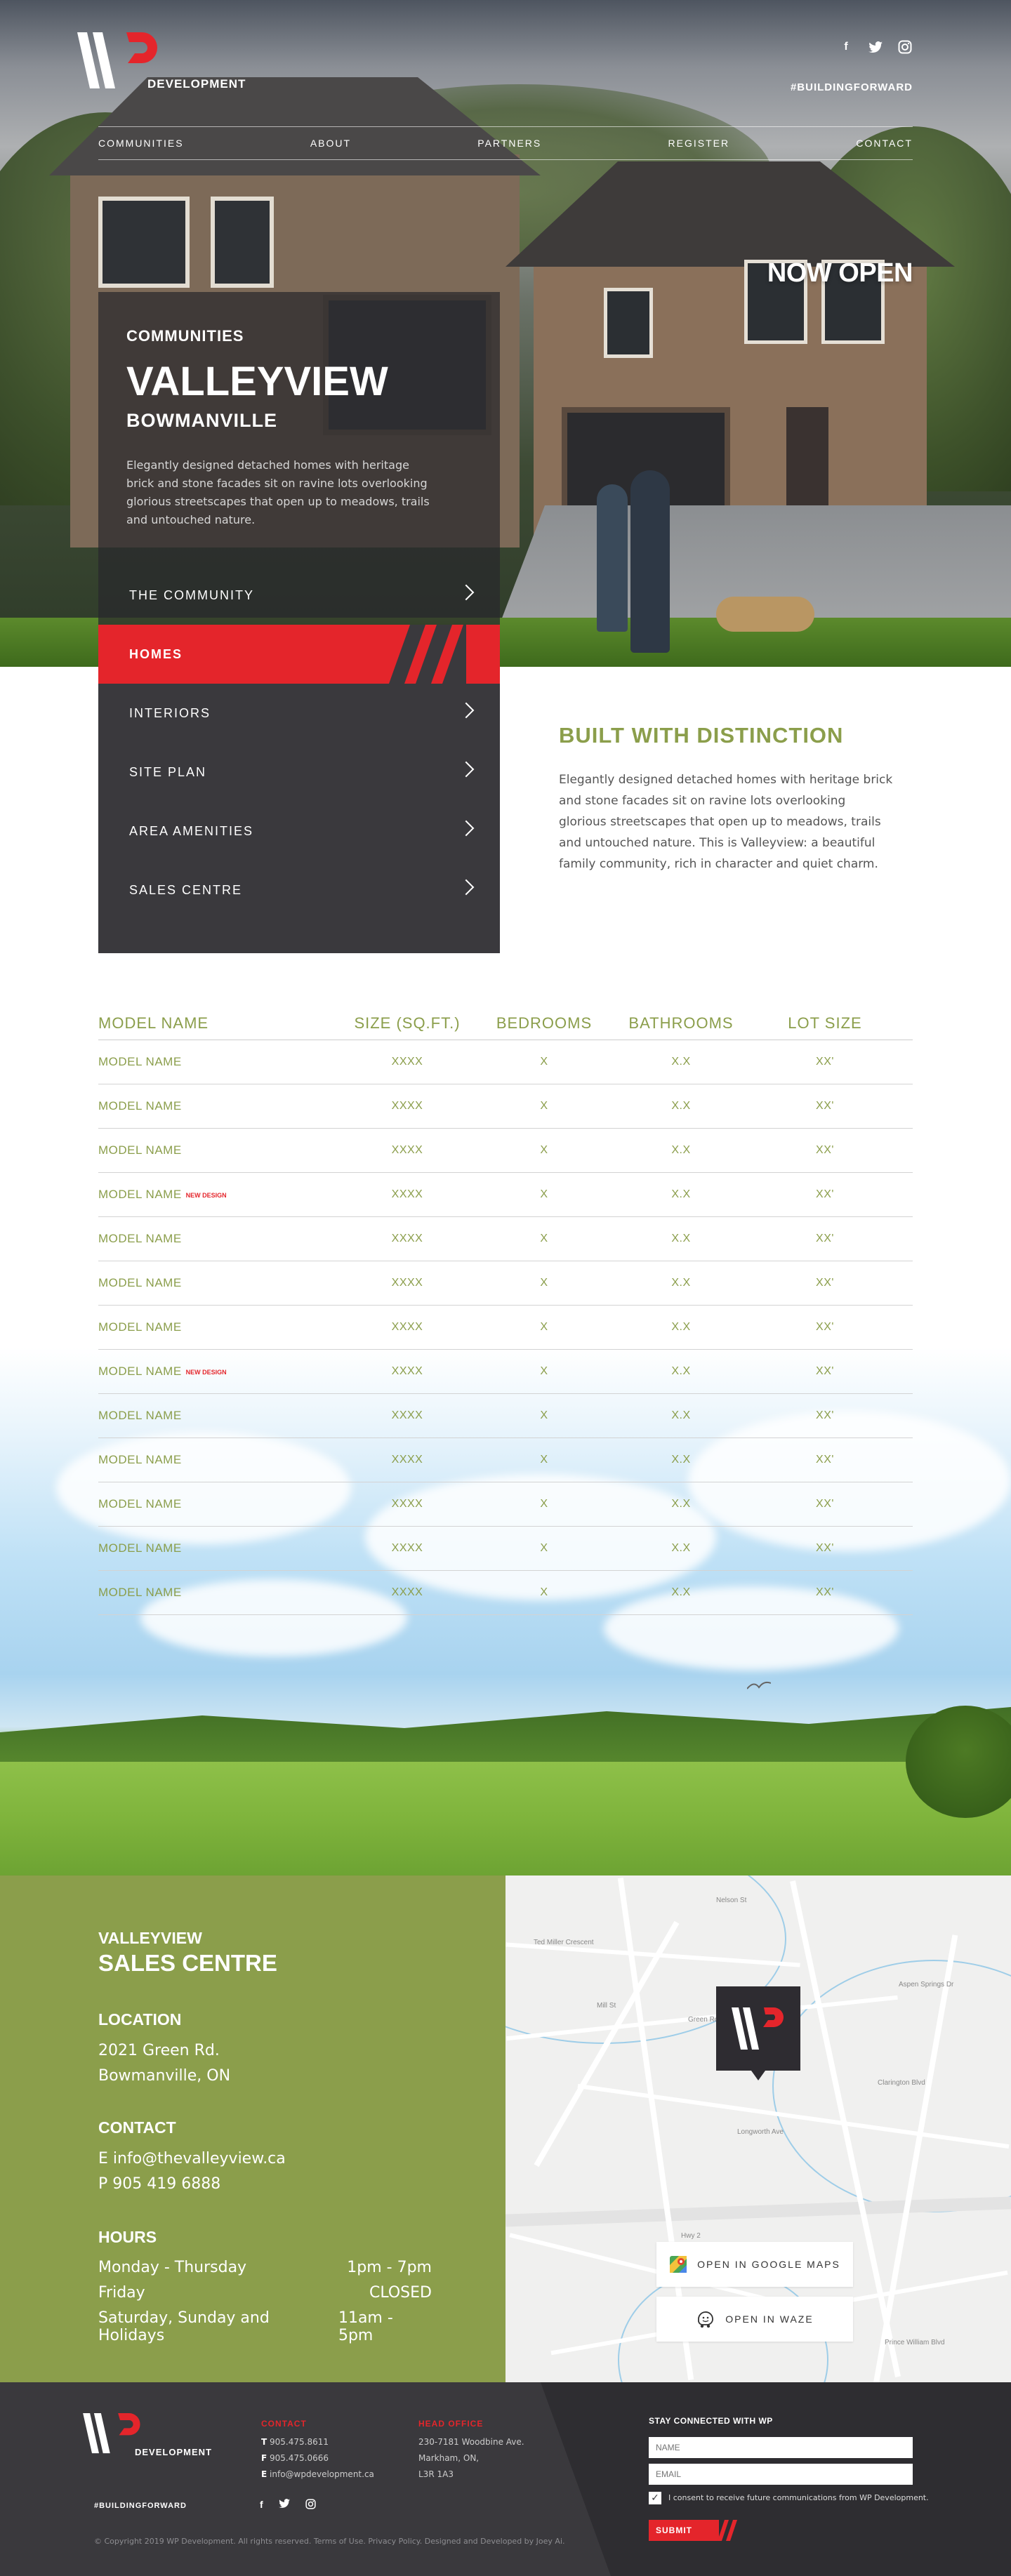  Describe the element at coordinates (330, 144) in the screenshot. I see `nav-about: ABOUT` at that location.